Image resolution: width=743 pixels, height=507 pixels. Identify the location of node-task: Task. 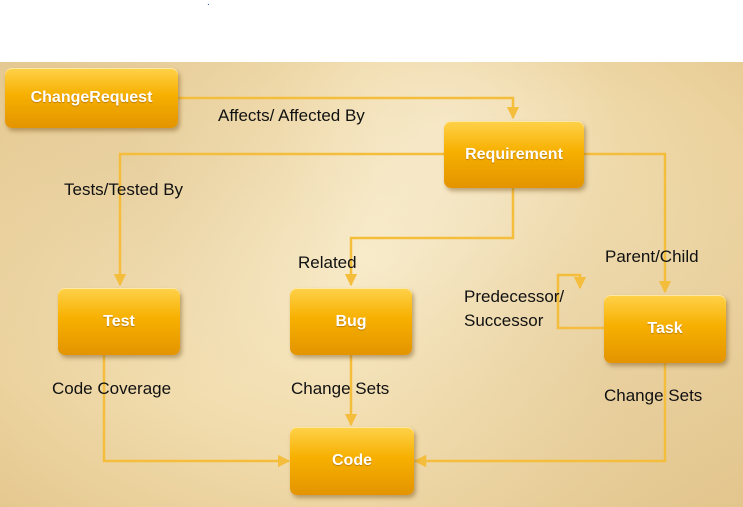
(665, 329).